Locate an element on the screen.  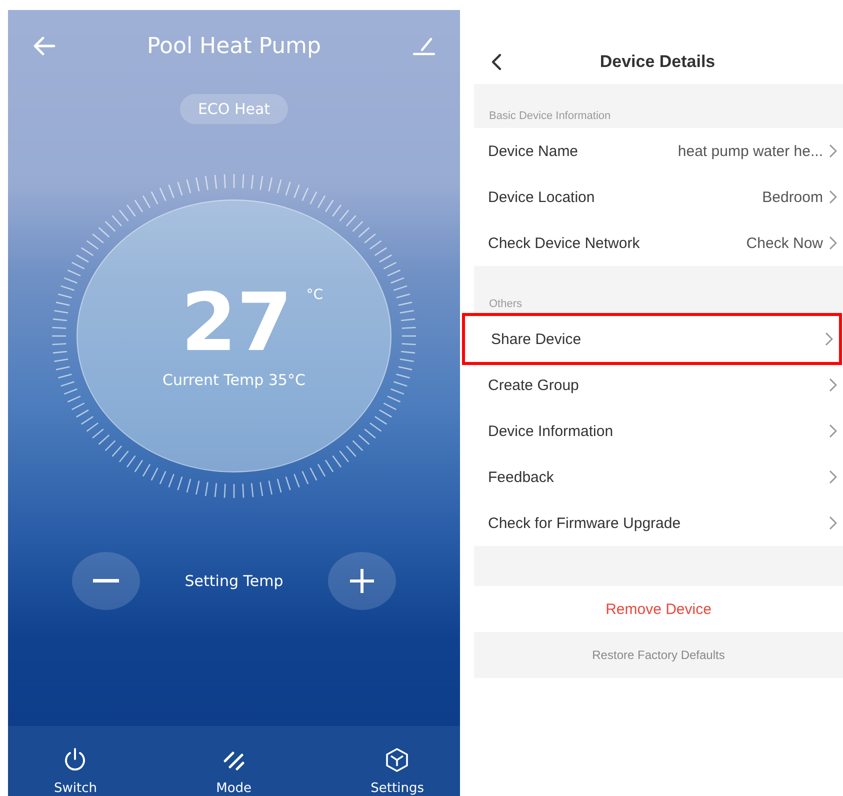
screen-title: Pool Heat Pump is located at coordinates (234, 46).